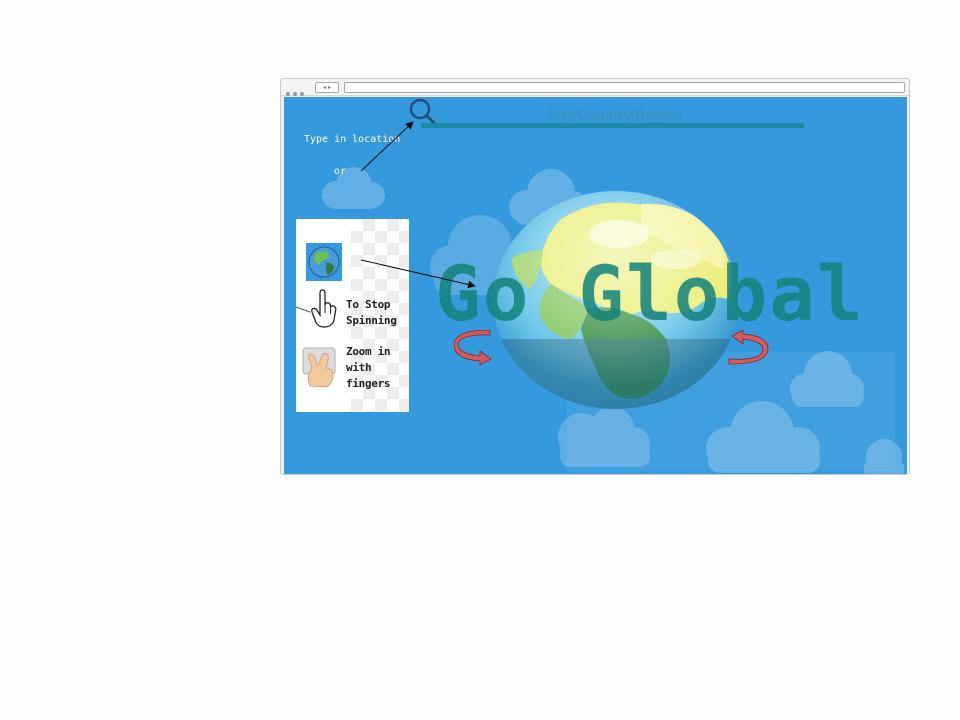 Image resolution: width=960 pixels, height=720 pixels. What do you see at coordinates (303, 309) in the screenshot?
I see `pointer-line` at bounding box center [303, 309].